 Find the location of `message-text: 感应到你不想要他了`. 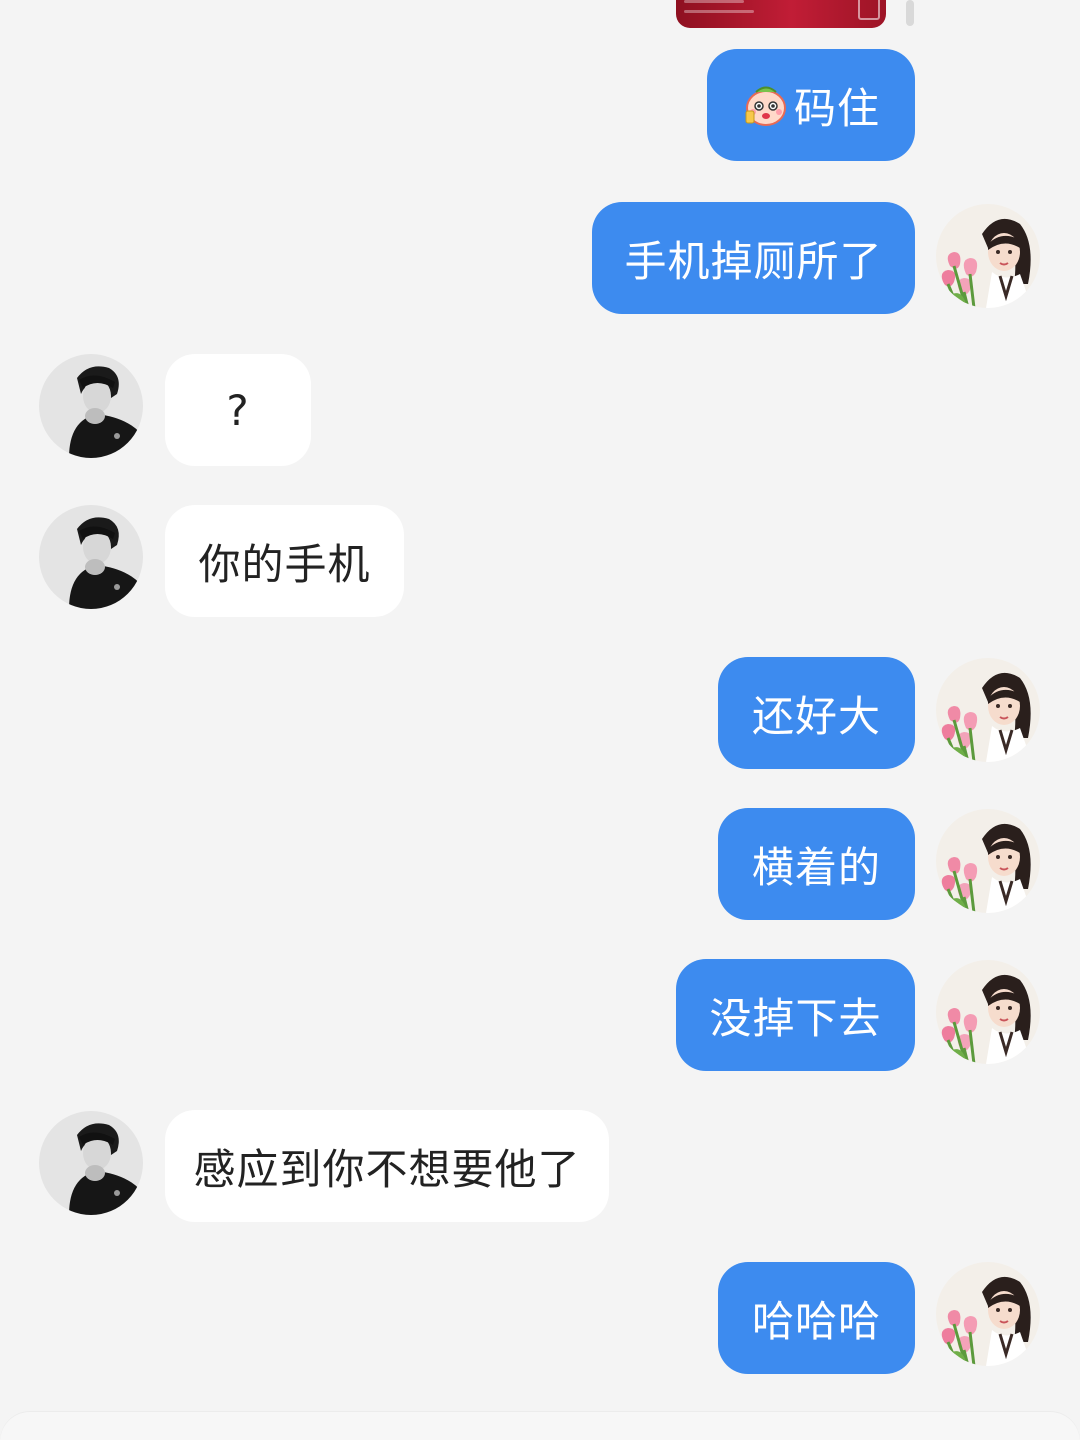

message-text: 感应到你不想要他了 is located at coordinates (387, 1169).